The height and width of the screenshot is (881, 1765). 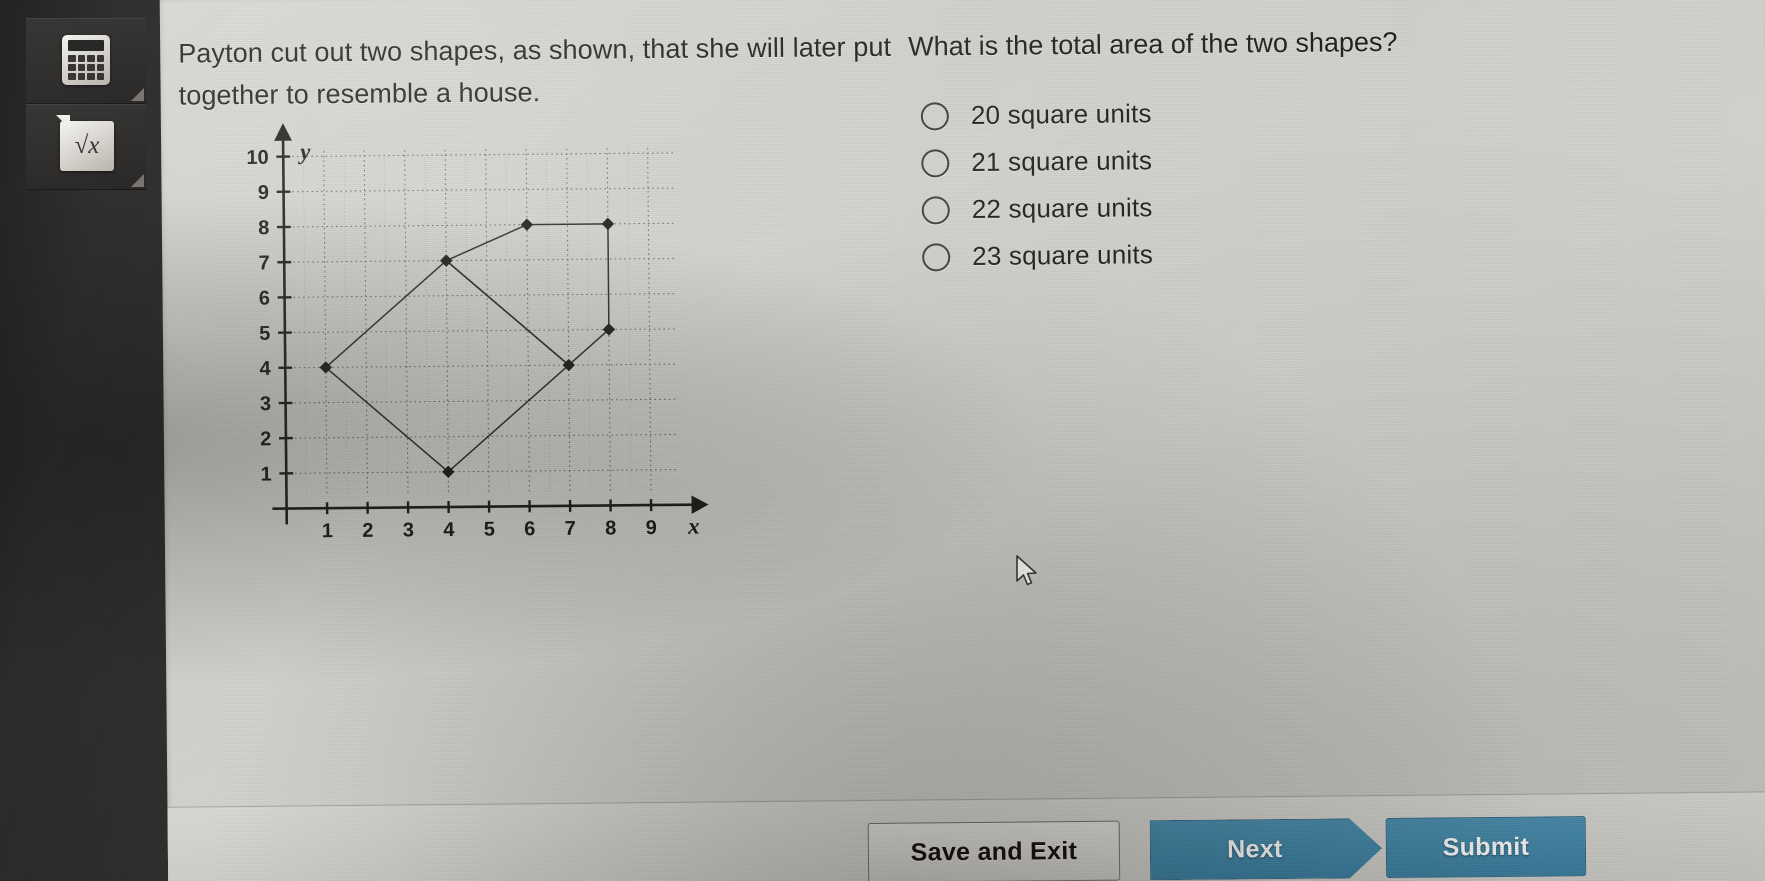 I want to click on y-tick-label: 9, so click(x=263, y=193).